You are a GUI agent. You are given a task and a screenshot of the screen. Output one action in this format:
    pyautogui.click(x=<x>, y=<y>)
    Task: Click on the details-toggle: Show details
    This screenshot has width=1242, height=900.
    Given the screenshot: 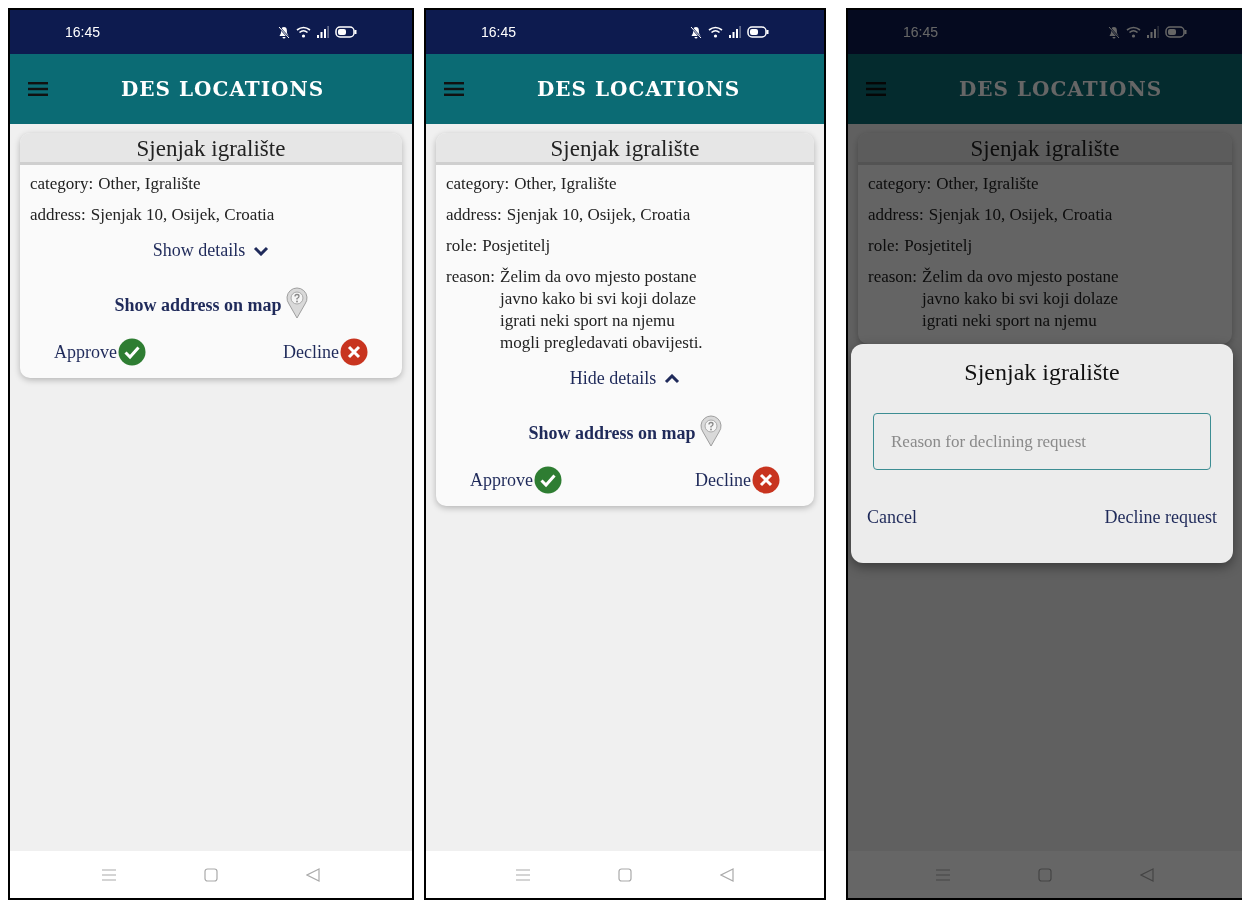 What is the action you would take?
    pyautogui.click(x=211, y=250)
    